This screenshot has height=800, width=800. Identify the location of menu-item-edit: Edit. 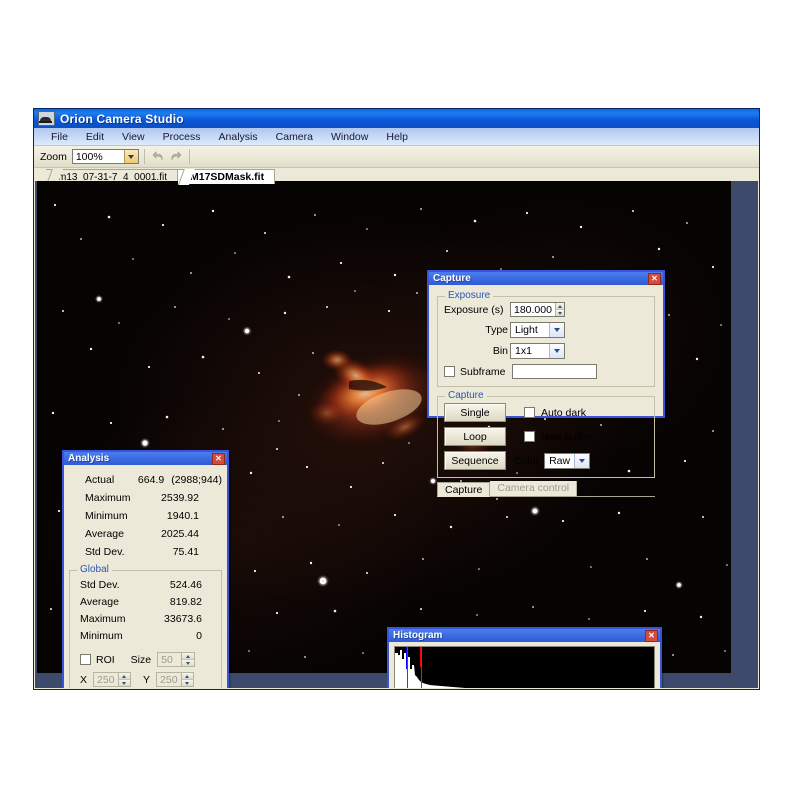
(95, 137).